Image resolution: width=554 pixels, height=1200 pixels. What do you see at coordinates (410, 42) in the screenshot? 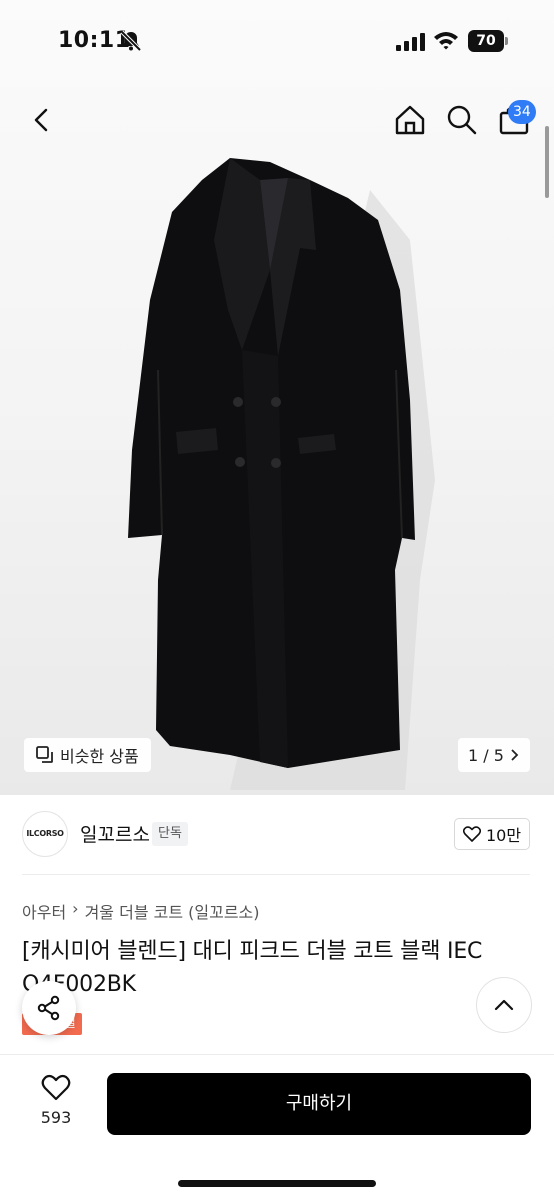
I see `signal-icon` at bounding box center [410, 42].